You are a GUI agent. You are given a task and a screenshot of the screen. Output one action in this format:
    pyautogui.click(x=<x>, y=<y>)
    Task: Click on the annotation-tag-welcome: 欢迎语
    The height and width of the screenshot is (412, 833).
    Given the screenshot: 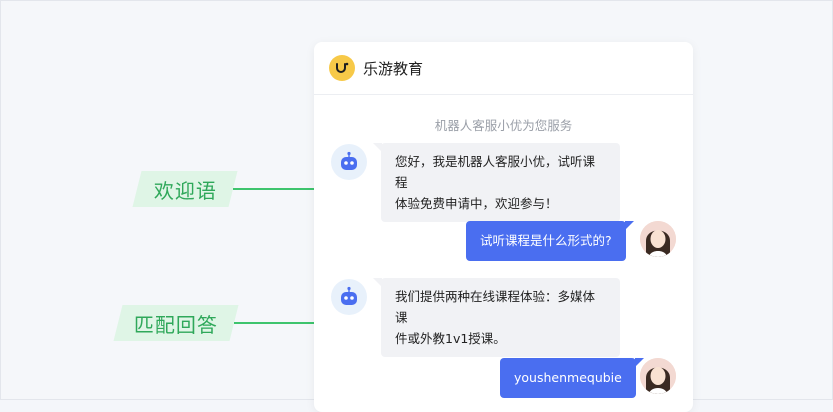 What is the action you would take?
    pyautogui.click(x=185, y=189)
    